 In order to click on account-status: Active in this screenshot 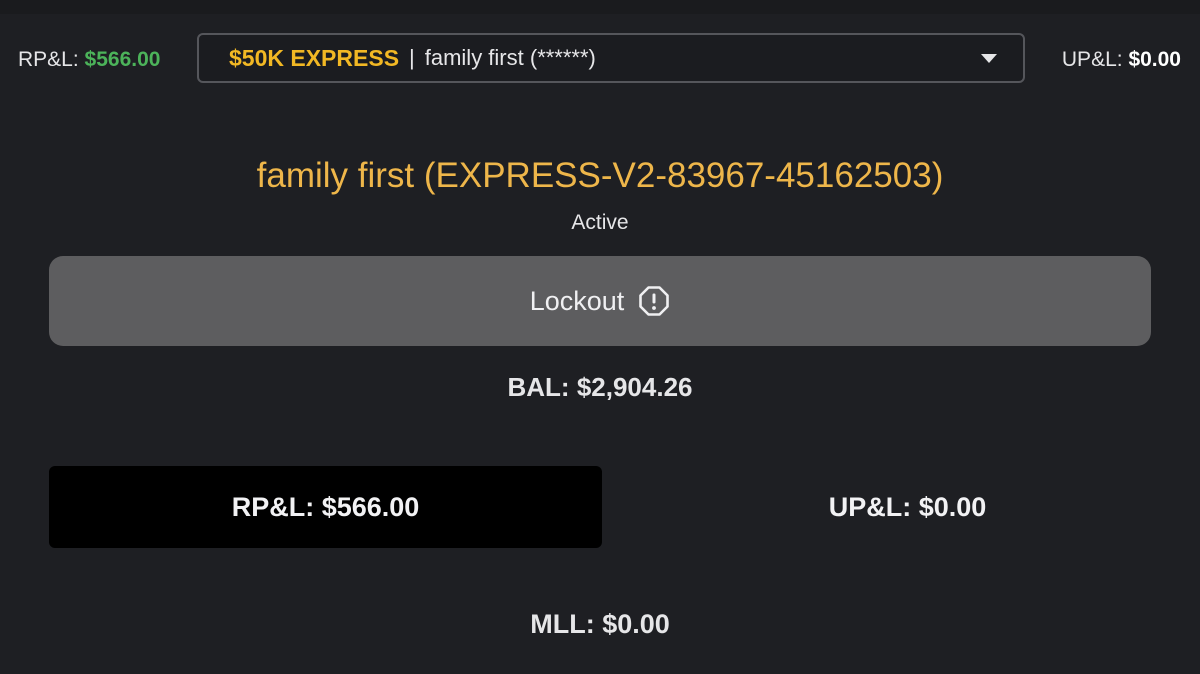, I will do `click(600, 222)`.